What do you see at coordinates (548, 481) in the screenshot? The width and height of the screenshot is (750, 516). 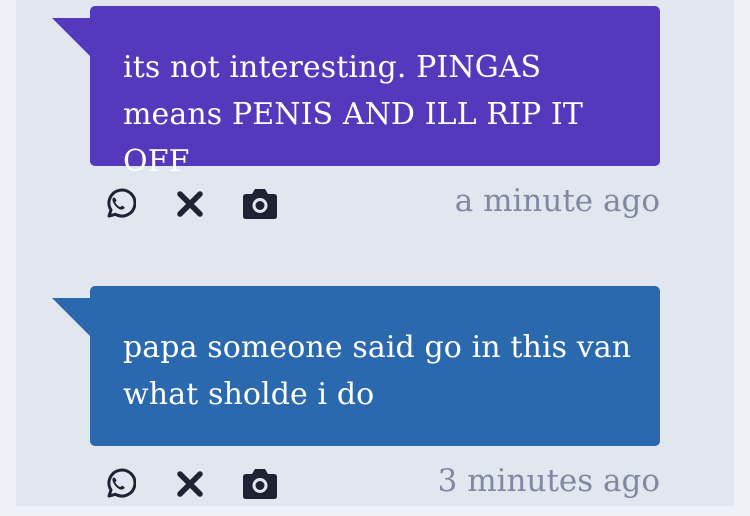 I see `message-timestamp: 3 minutes ago` at bounding box center [548, 481].